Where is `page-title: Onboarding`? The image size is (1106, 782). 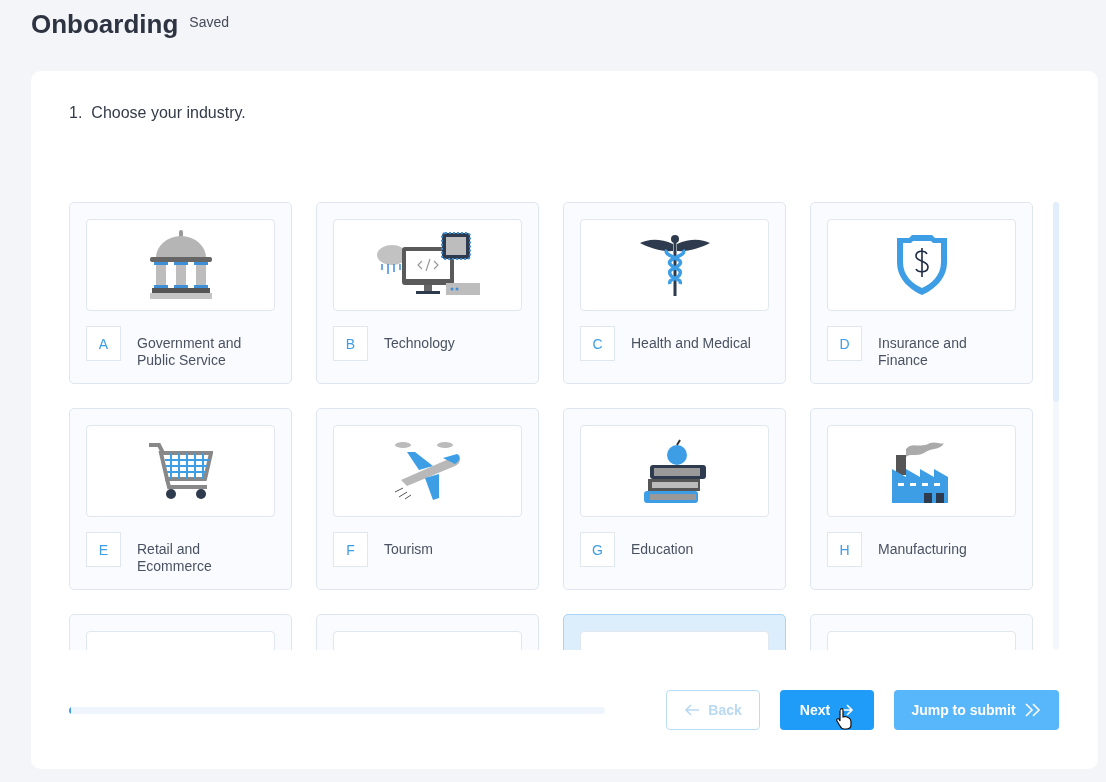
page-title: Onboarding is located at coordinates (105, 24).